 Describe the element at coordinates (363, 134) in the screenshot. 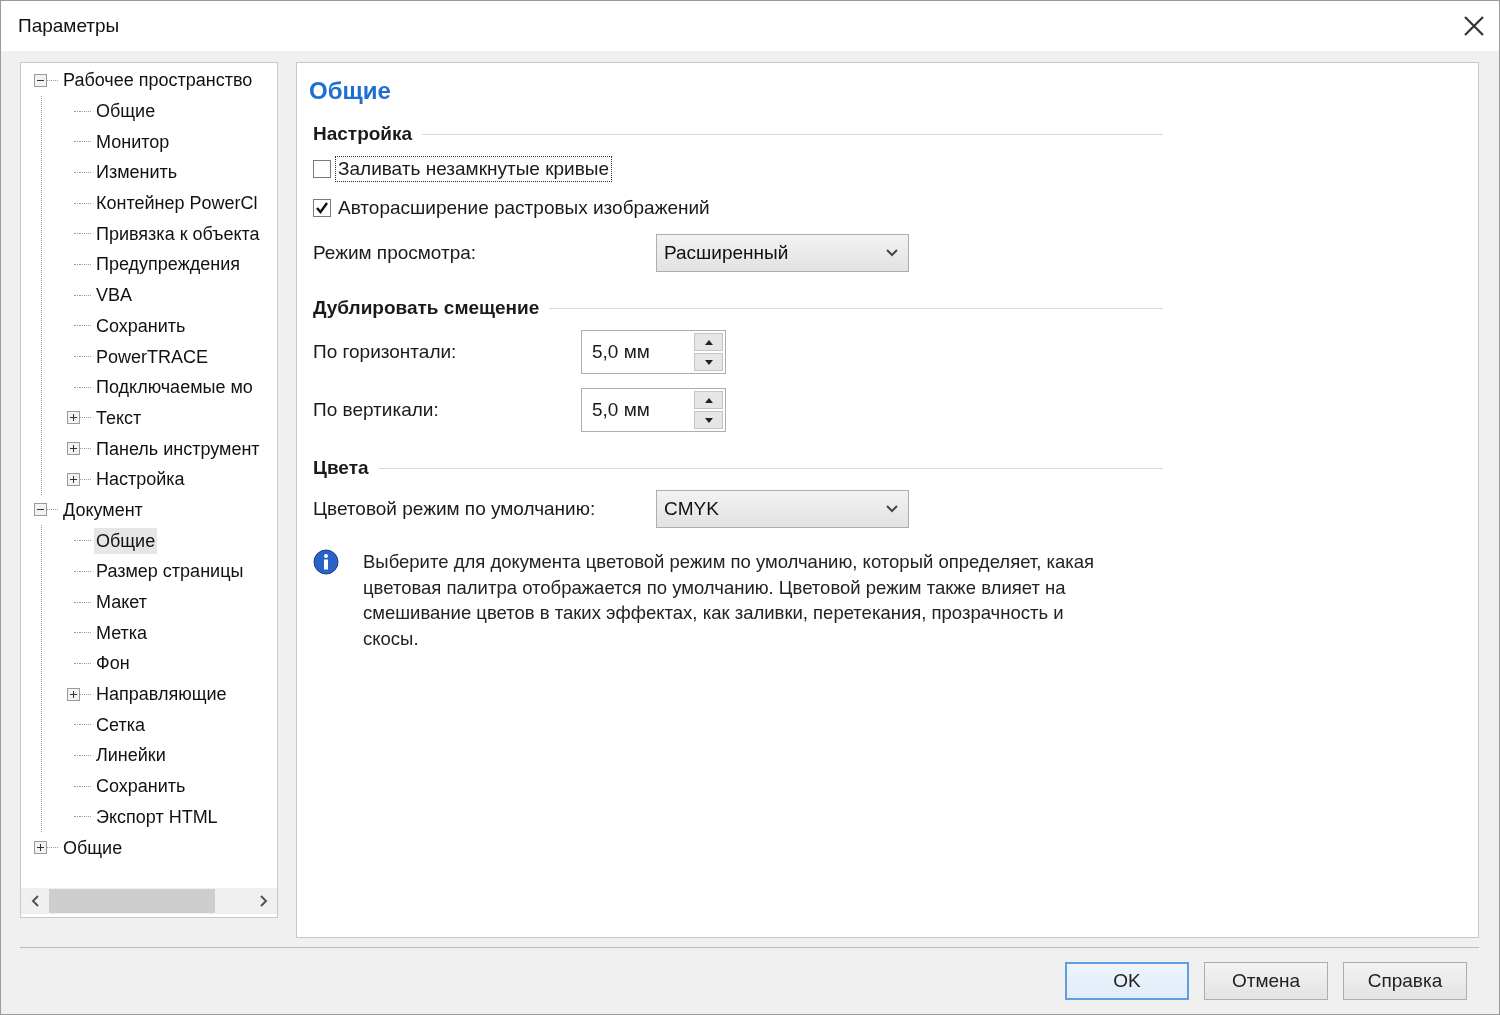

I see `section-heading: Настройка` at that location.